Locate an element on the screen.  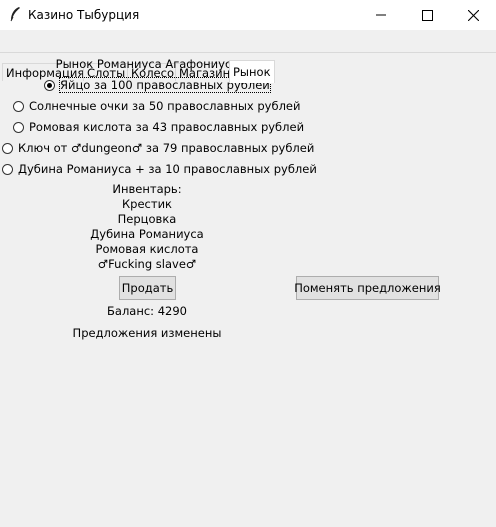
balance-label: Баланс: 4290 is located at coordinates (147, 311).